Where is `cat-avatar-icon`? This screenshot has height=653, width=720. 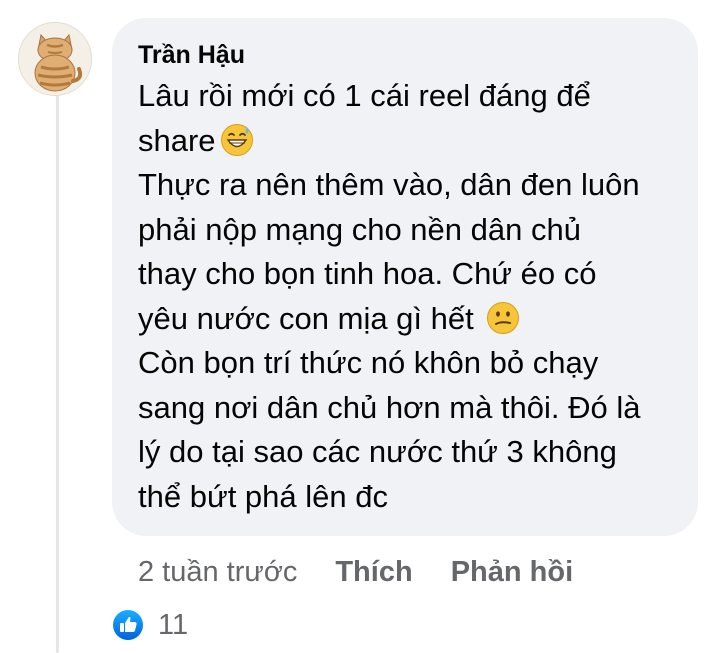 cat-avatar-icon is located at coordinates (55, 59).